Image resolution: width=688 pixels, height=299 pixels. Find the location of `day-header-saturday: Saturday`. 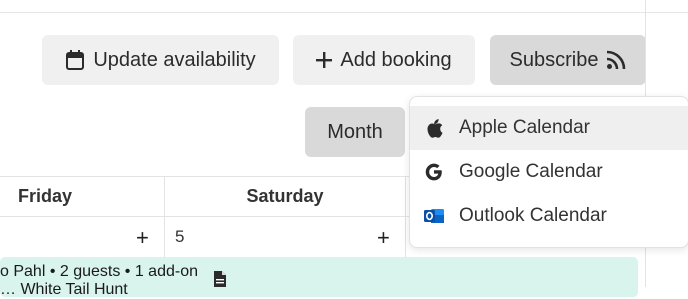

day-header-saturday: Saturday is located at coordinates (285, 195).